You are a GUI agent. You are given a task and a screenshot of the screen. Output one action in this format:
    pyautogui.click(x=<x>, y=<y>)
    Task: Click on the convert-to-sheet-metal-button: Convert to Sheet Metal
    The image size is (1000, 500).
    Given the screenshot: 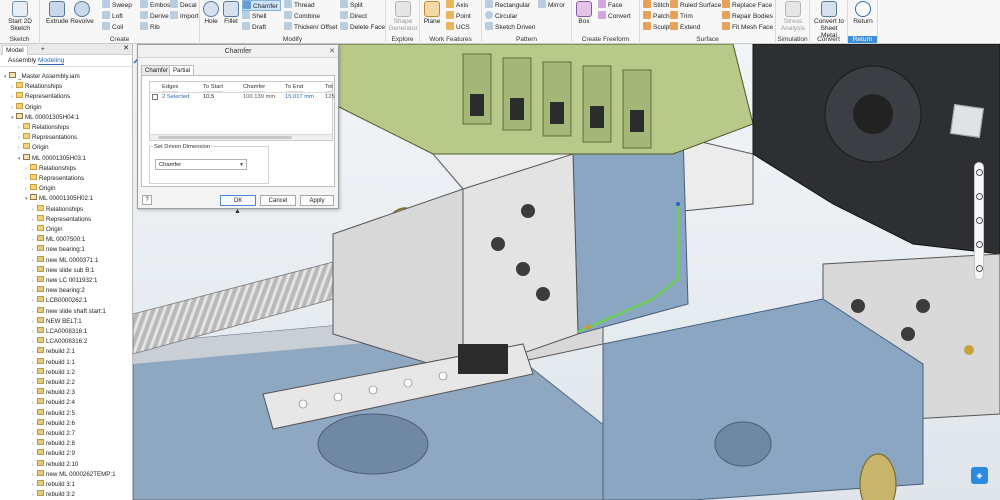 What is the action you would take?
    pyautogui.click(x=829, y=20)
    